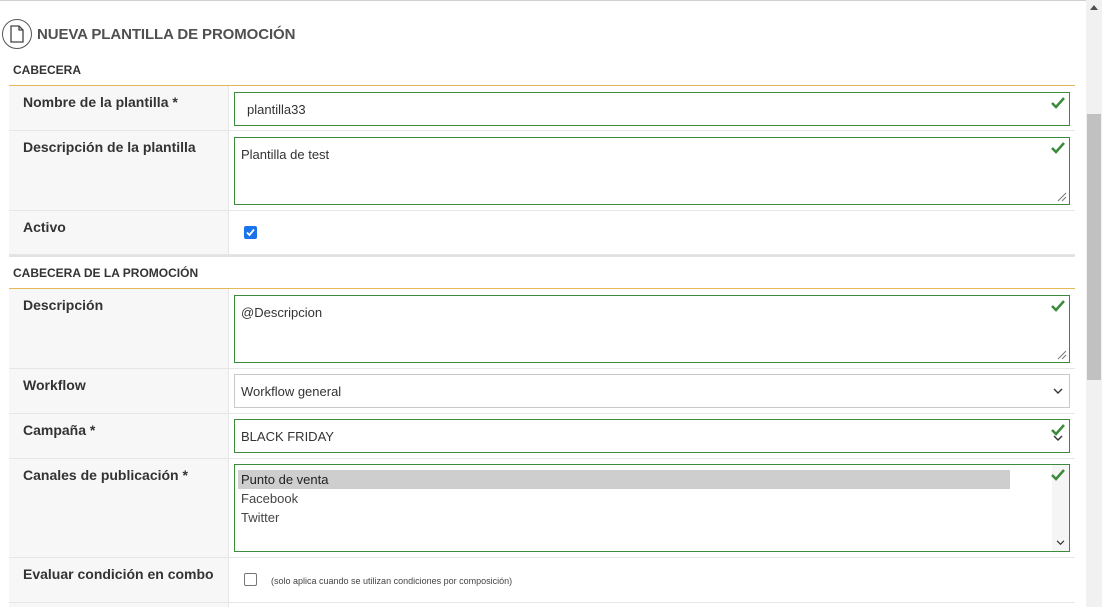  Describe the element at coordinates (109, 147) in the screenshot. I see `descripcion-plantilla-label: Descripción de la plantilla` at that location.